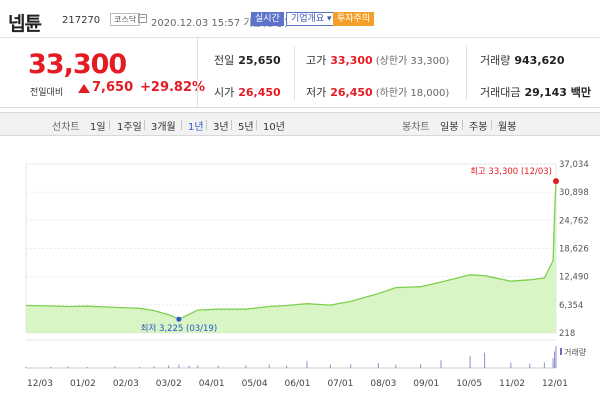 Image resolution: width=600 pixels, height=400 pixels. What do you see at coordinates (511, 171) in the screenshot?
I see `high-label: 최고 33,300 (12/03)` at bounding box center [511, 171].